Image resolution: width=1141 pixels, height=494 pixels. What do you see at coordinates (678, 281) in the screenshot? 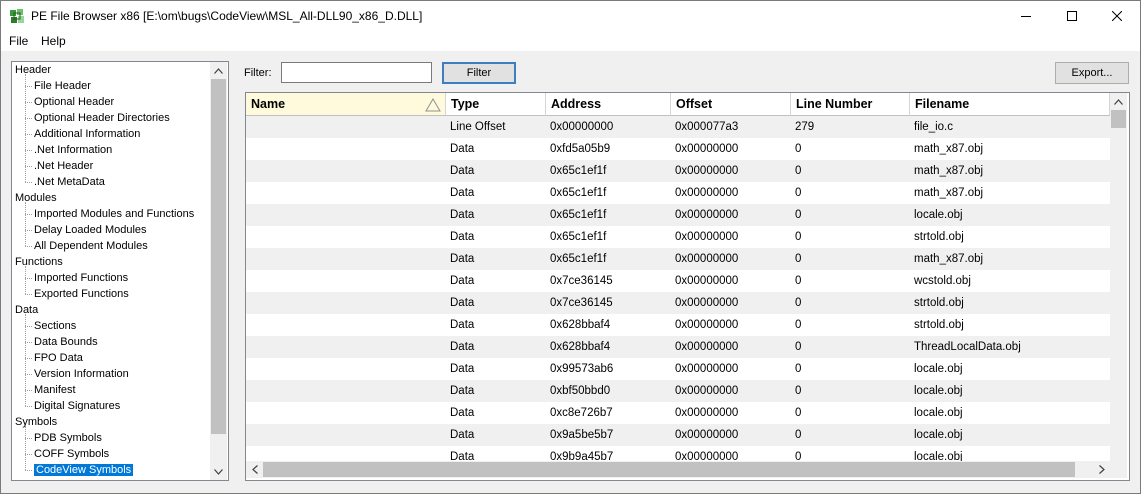
I see `table-row: Data 0x7ce36145 0x00000000 0 wcstold.obj` at bounding box center [678, 281].